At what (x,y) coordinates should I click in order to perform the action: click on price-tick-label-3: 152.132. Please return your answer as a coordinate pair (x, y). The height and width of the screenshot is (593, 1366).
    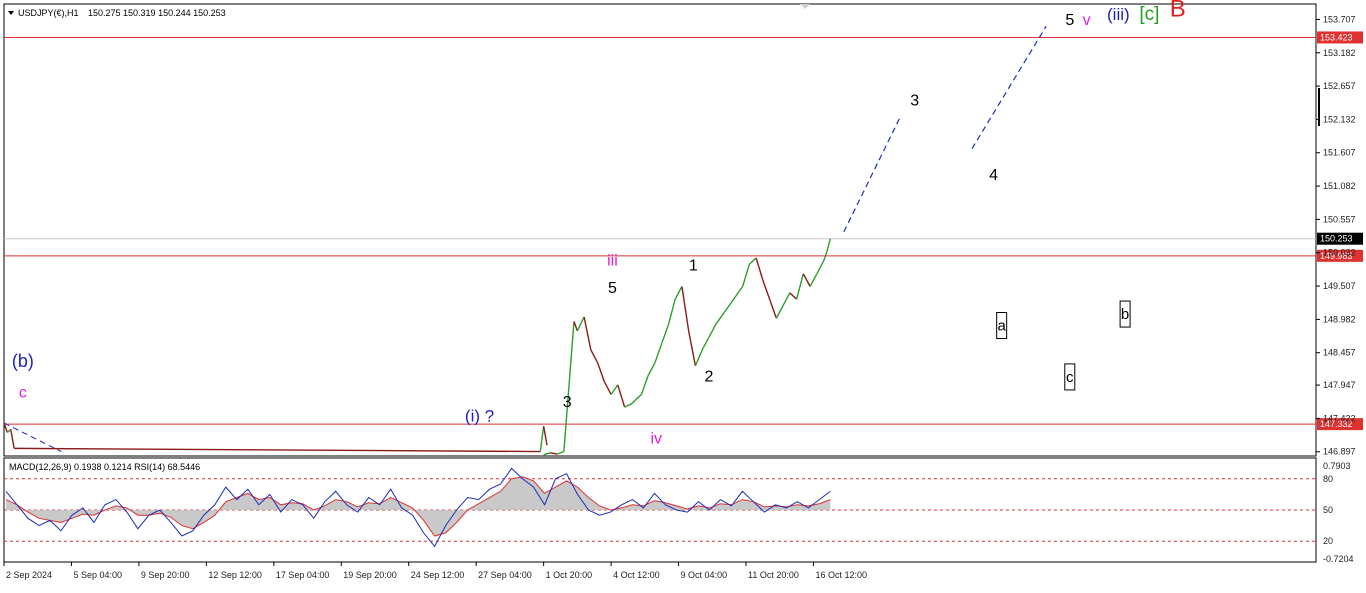
    Looking at the image, I should click on (1339, 119).